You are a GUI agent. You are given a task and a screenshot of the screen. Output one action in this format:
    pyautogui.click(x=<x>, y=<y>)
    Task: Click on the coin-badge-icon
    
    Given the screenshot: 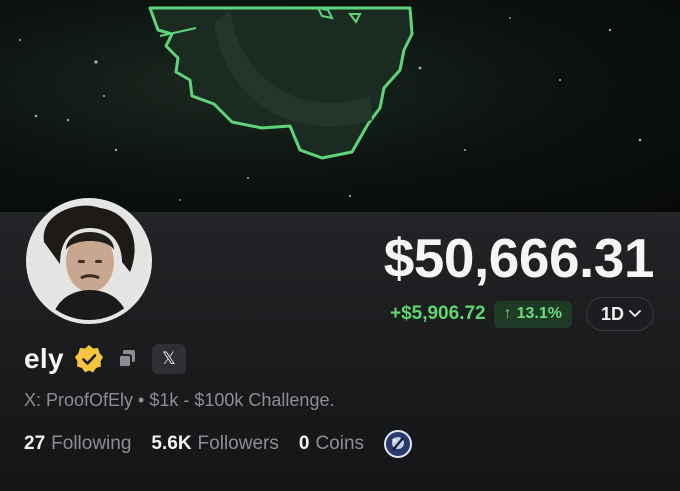 What is the action you would take?
    pyautogui.click(x=398, y=444)
    